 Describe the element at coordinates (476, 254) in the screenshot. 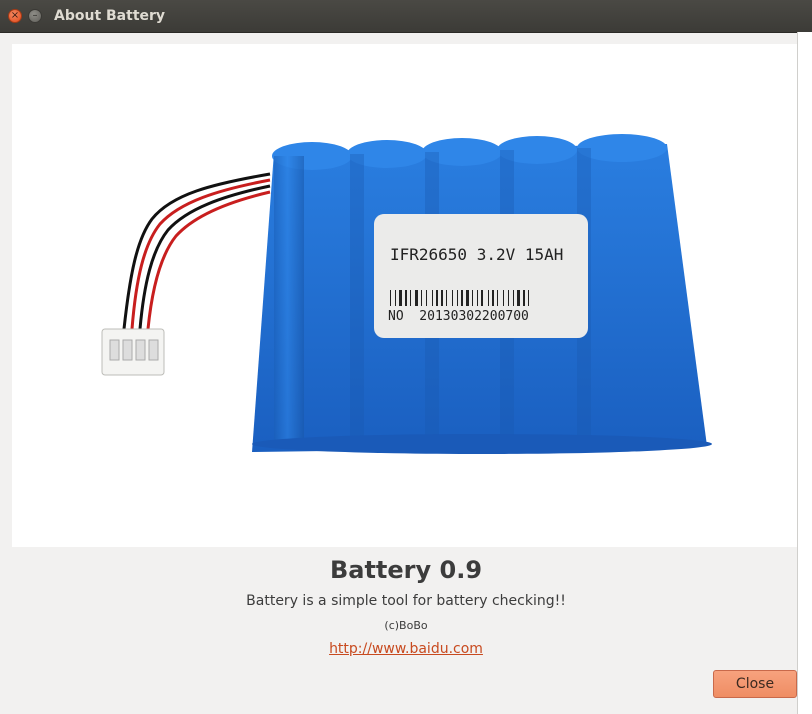

I see `battery-label-model: IFR26650 3.2V 15AH` at that location.